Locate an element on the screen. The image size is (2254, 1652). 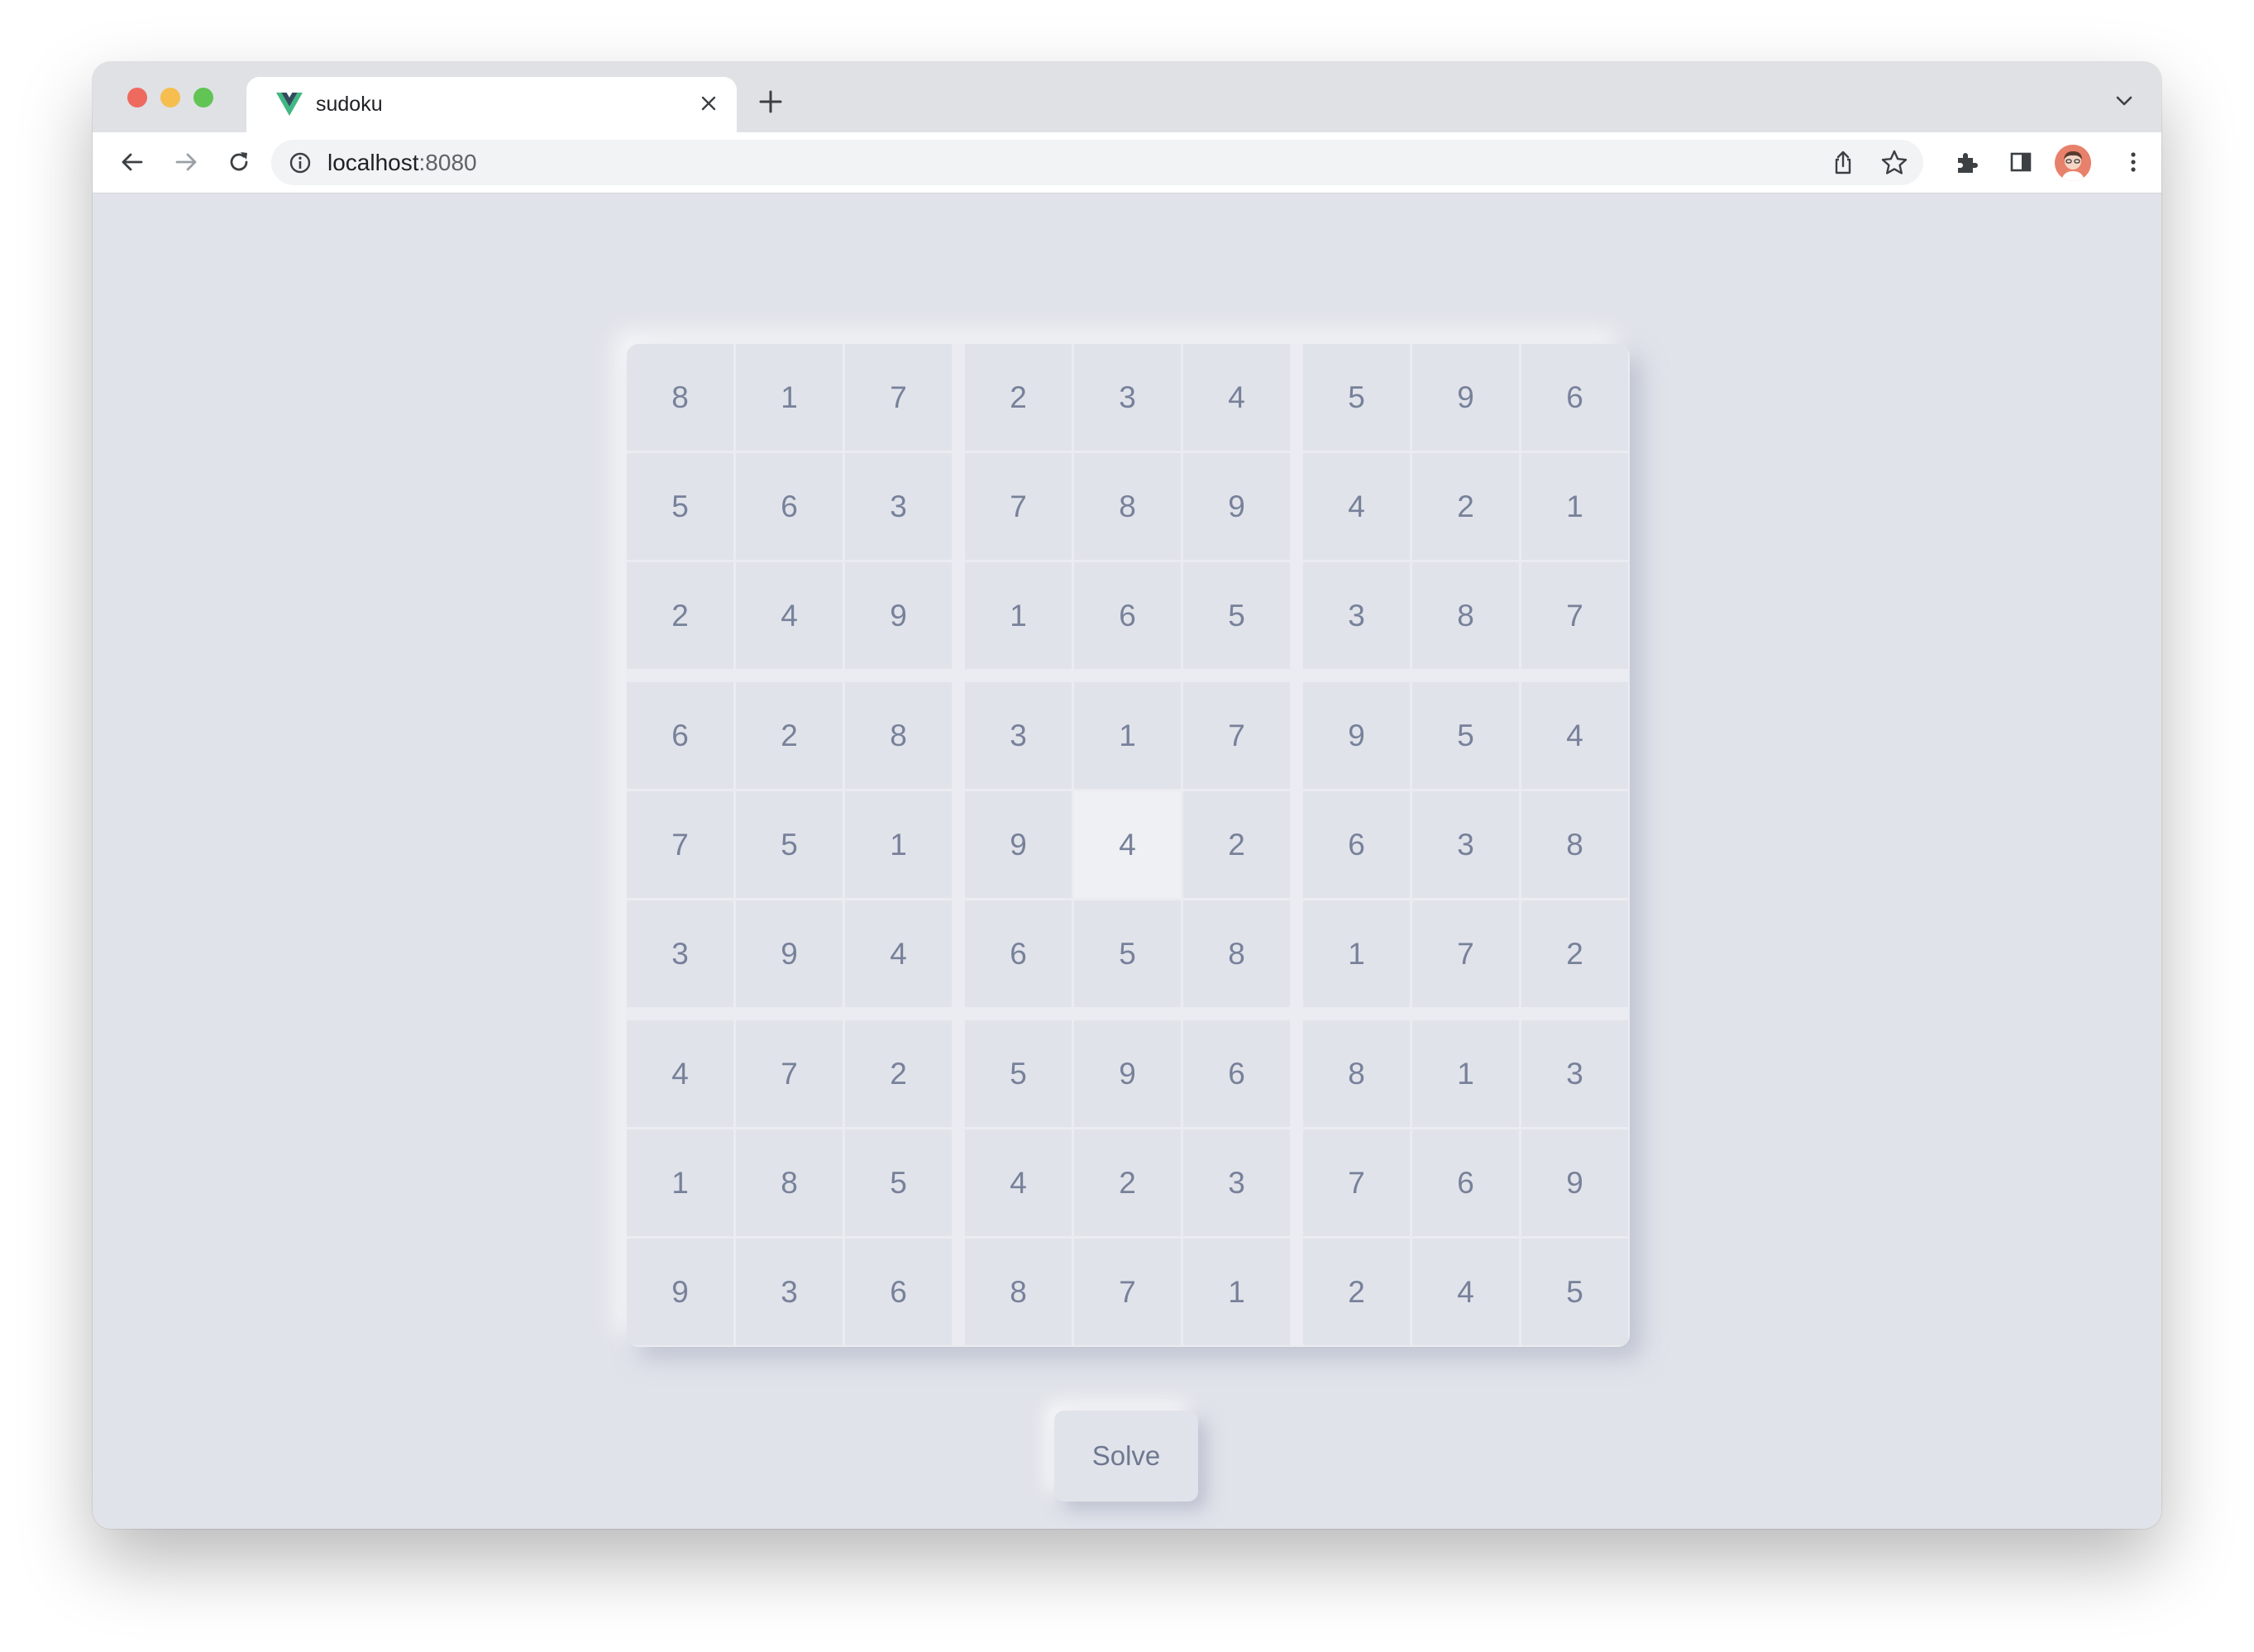
sudoku-cell-r6-c4: 6 is located at coordinates (1018, 953).